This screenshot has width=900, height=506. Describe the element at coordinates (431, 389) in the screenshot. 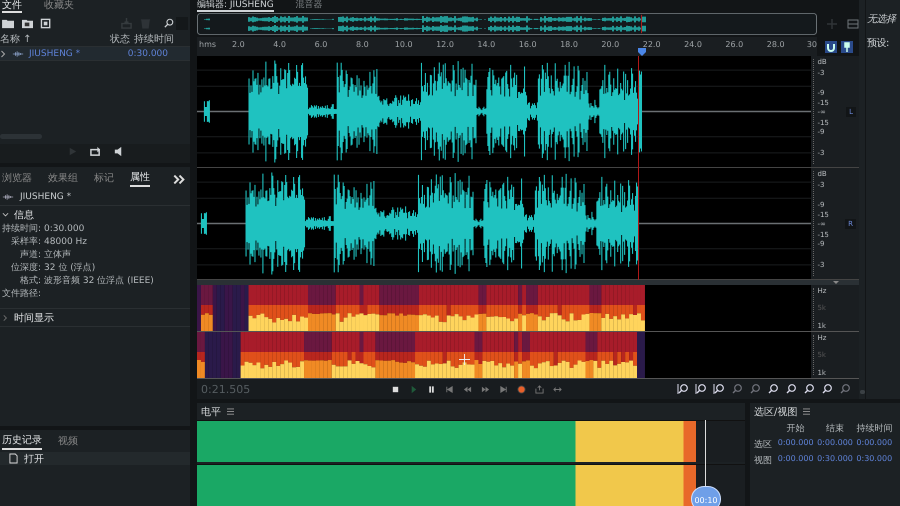

I see `pause-icon` at that location.